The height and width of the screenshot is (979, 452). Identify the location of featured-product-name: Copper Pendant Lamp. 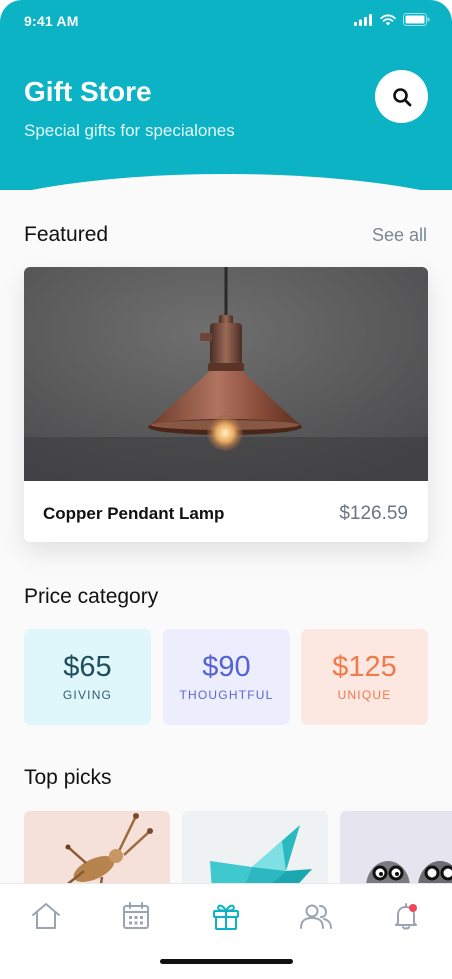
(134, 513).